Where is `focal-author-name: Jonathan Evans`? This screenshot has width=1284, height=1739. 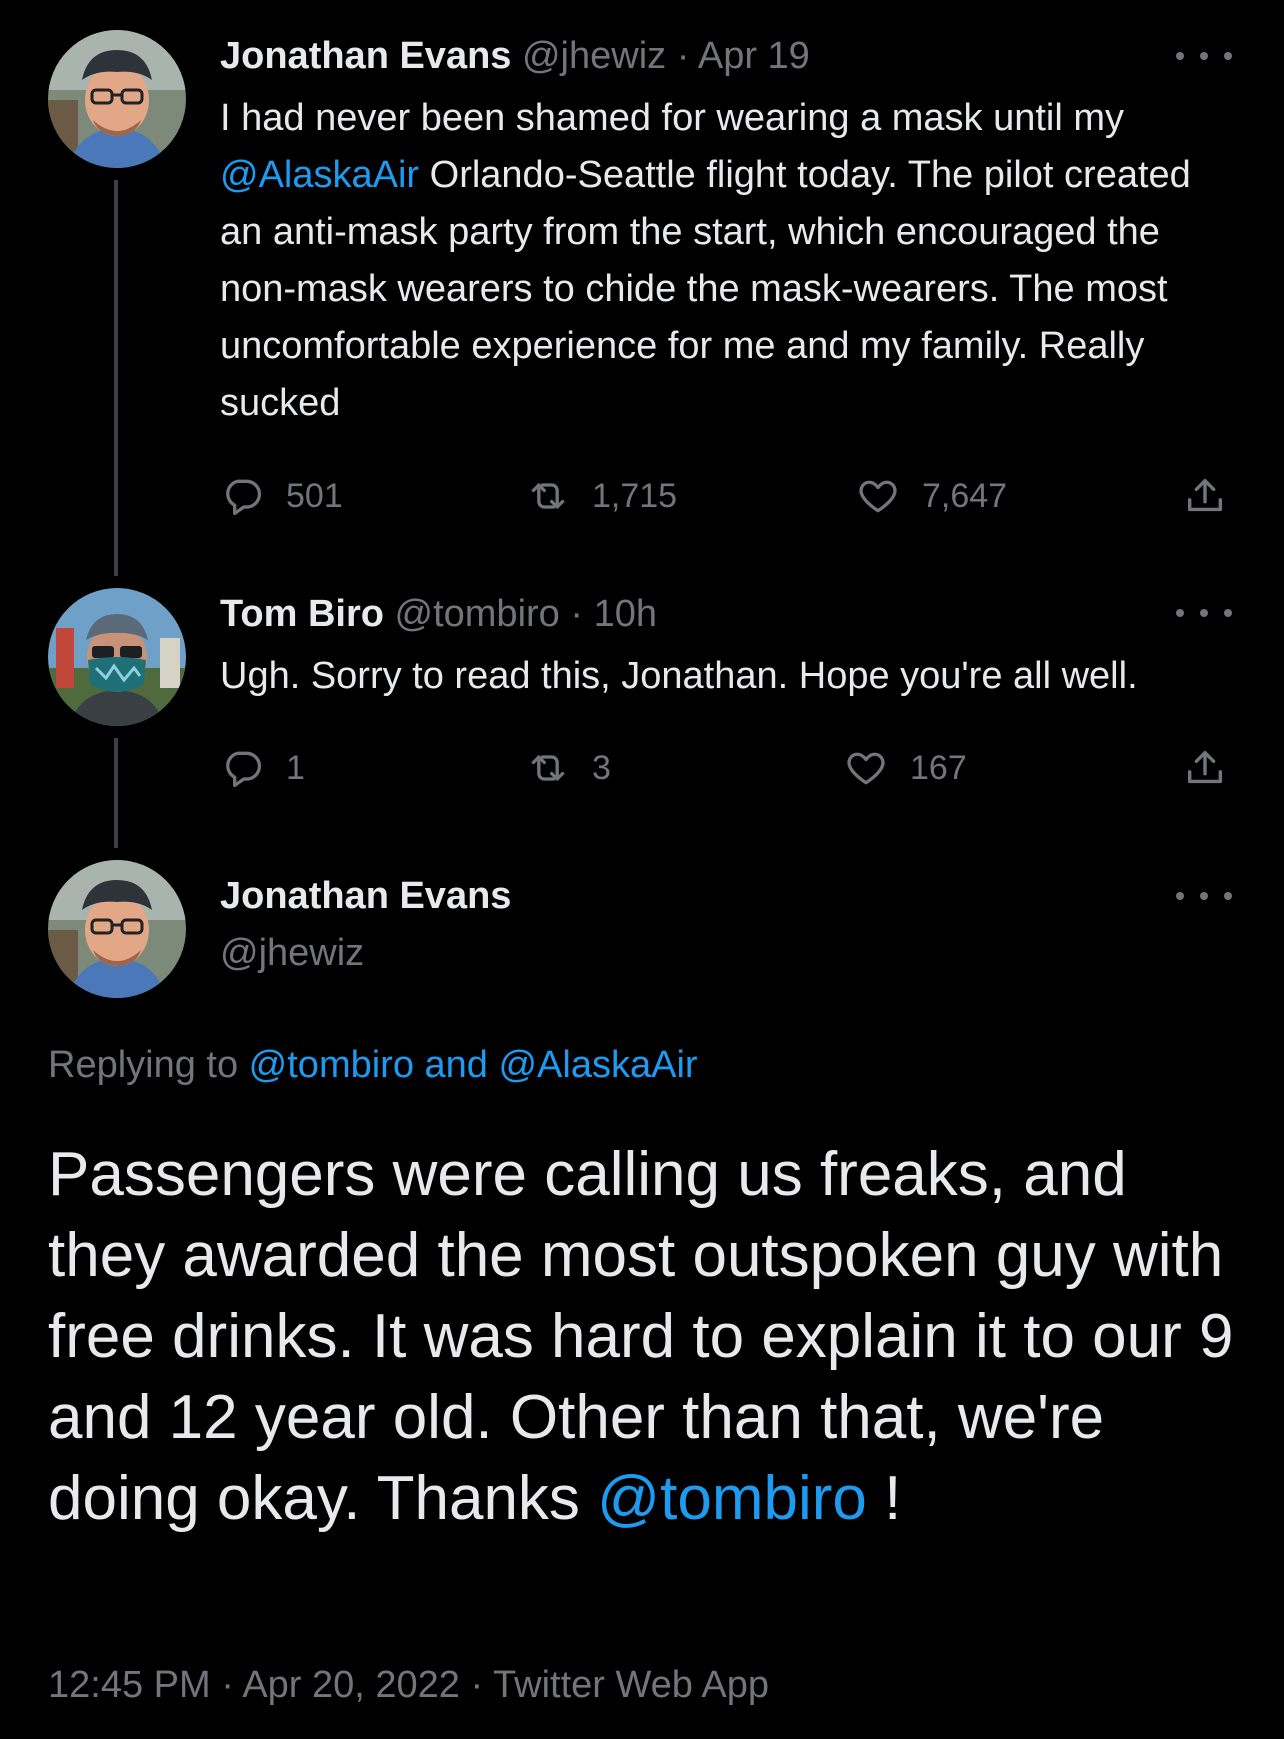
focal-author-name: Jonathan Evans is located at coordinates (365, 896).